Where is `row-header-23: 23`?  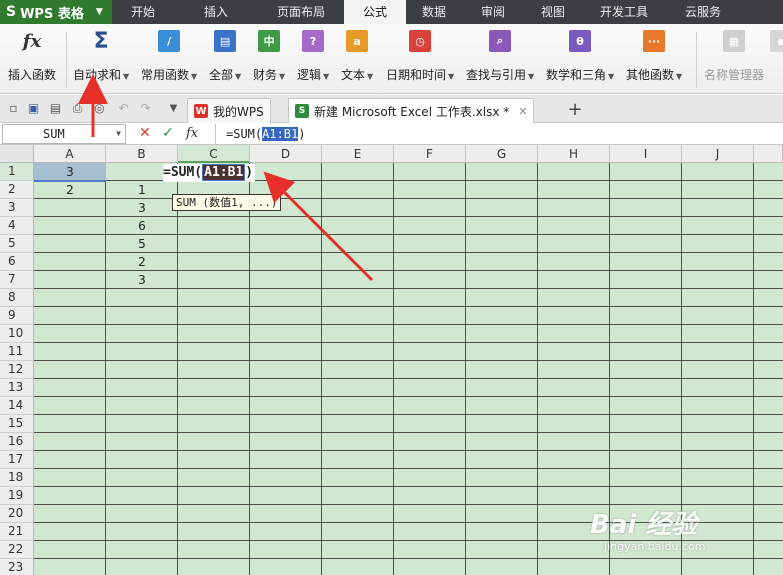 row-header-23: 23 is located at coordinates (17, 567).